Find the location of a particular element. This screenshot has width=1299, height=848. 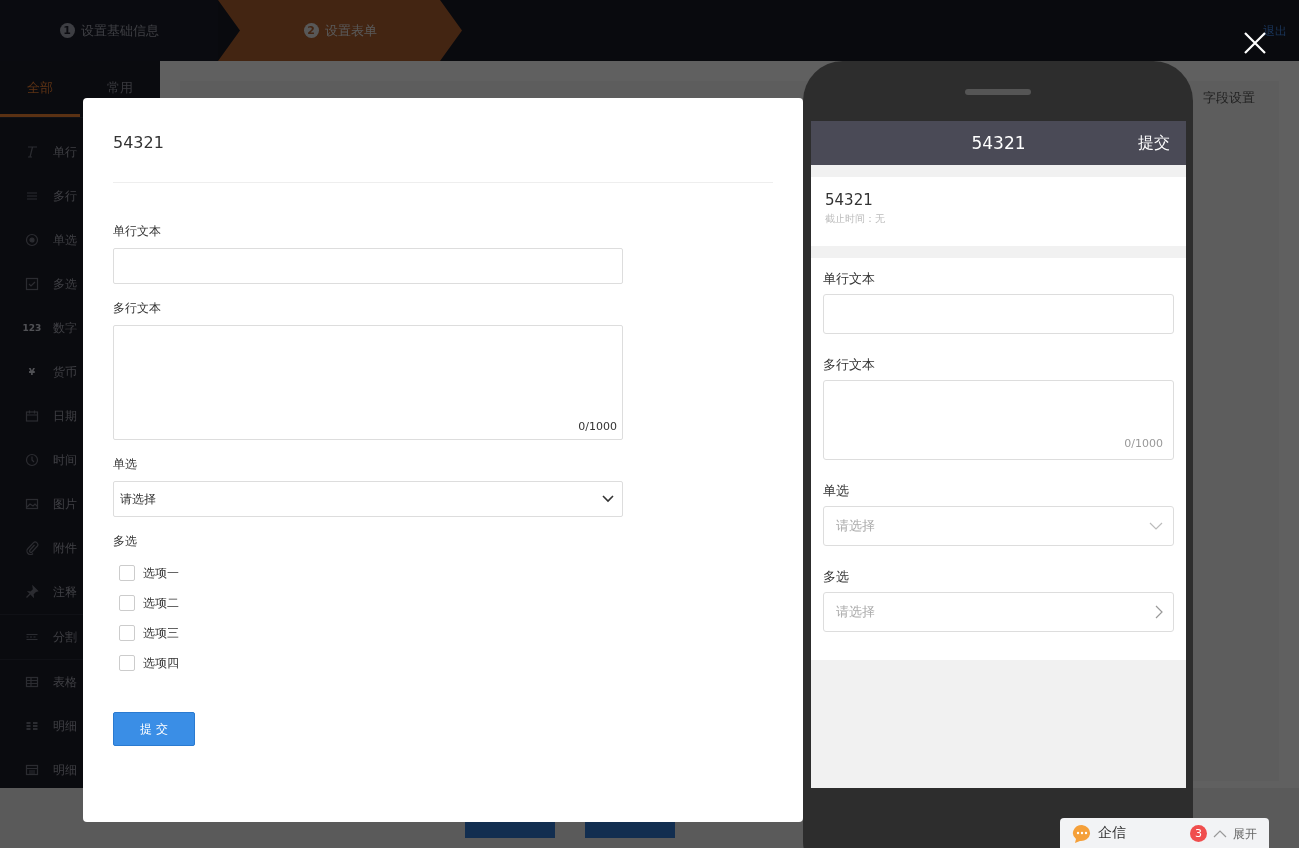

text-format-icon is located at coordinates (32, 152).